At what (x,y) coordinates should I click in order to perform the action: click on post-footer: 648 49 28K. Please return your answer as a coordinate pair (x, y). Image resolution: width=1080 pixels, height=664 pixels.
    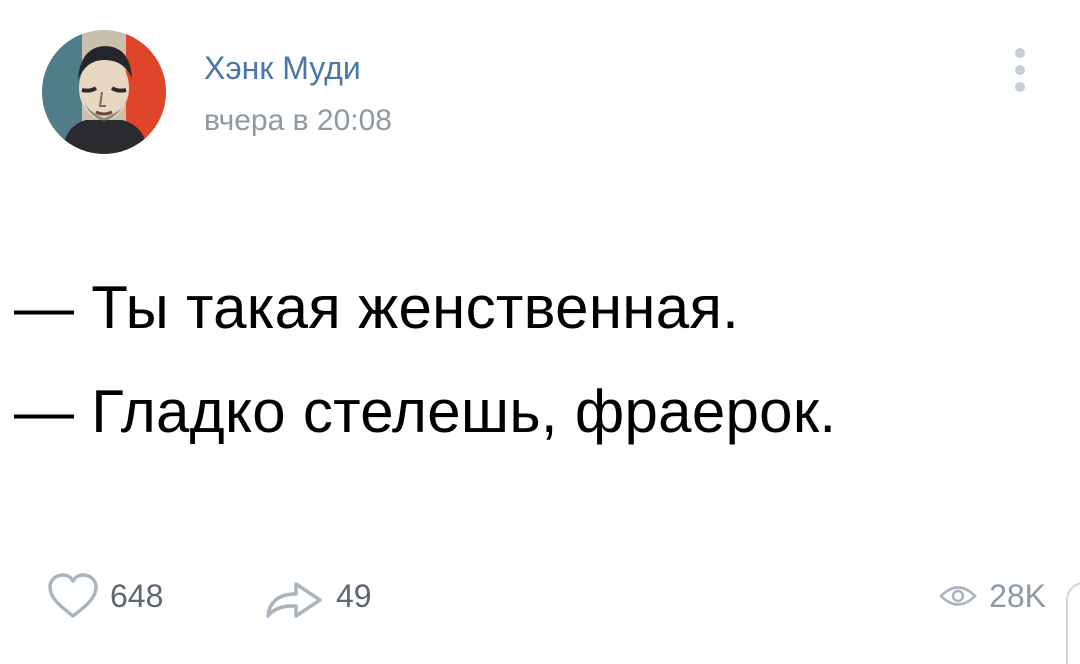
    Looking at the image, I should click on (546, 596).